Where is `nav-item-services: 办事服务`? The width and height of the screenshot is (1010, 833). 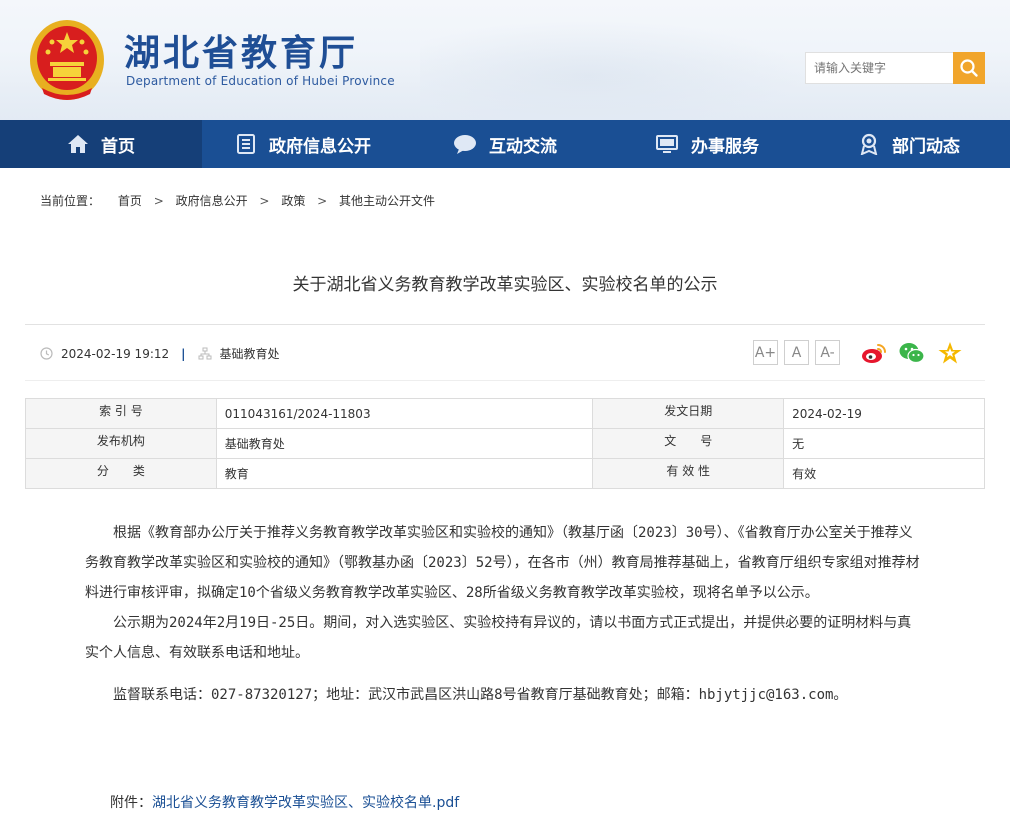
nav-item-services: 办事服务 is located at coordinates (707, 144).